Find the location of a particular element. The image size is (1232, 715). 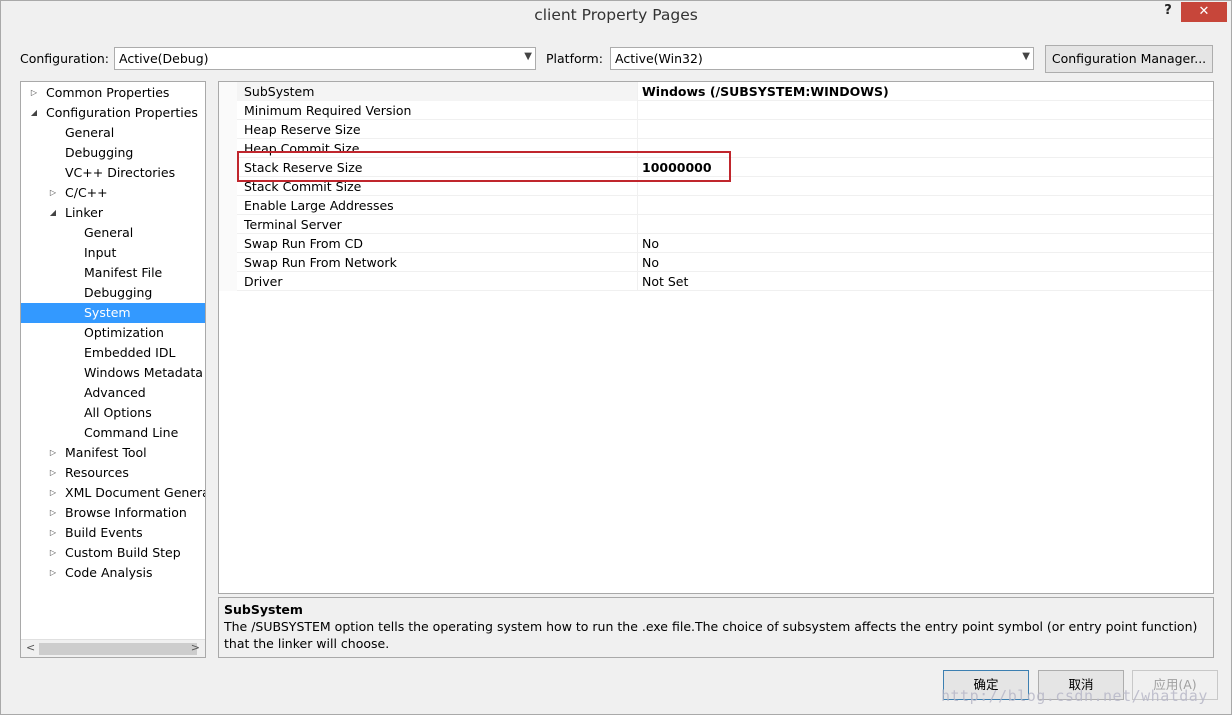

property-row: Swap Run From CD No is located at coordinates (716, 243).